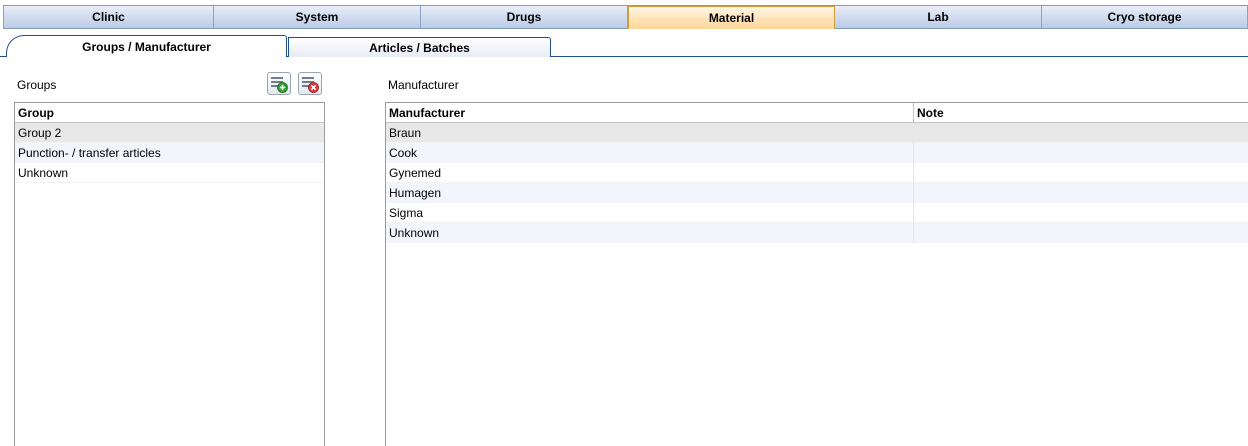 The width and height of the screenshot is (1248, 446). What do you see at coordinates (649, 113) in the screenshot?
I see `column-header-manufacturer: Manufacturer` at bounding box center [649, 113].